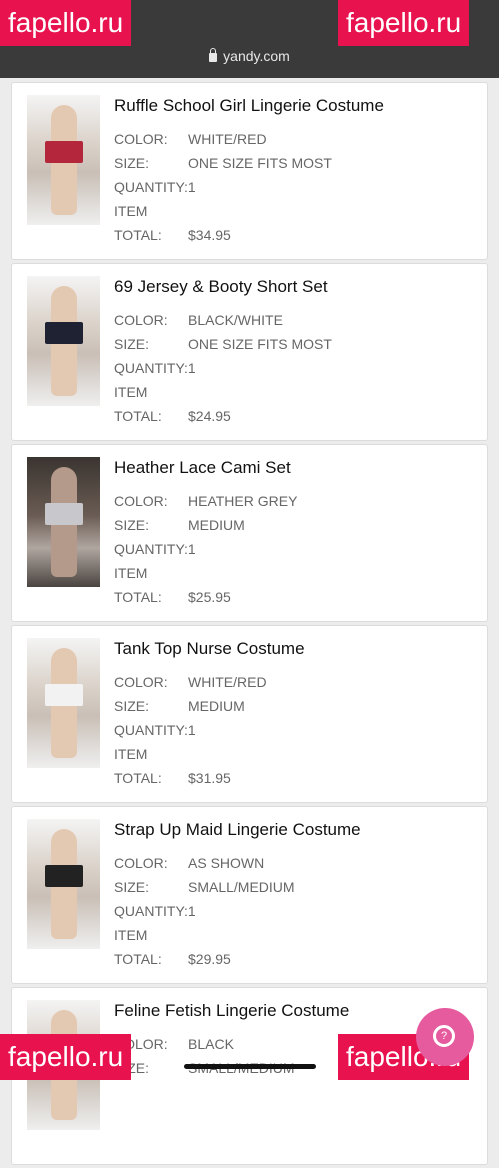  What do you see at coordinates (174, 1044) in the screenshot?
I see `color-row: COLOR: BLACK` at bounding box center [174, 1044].